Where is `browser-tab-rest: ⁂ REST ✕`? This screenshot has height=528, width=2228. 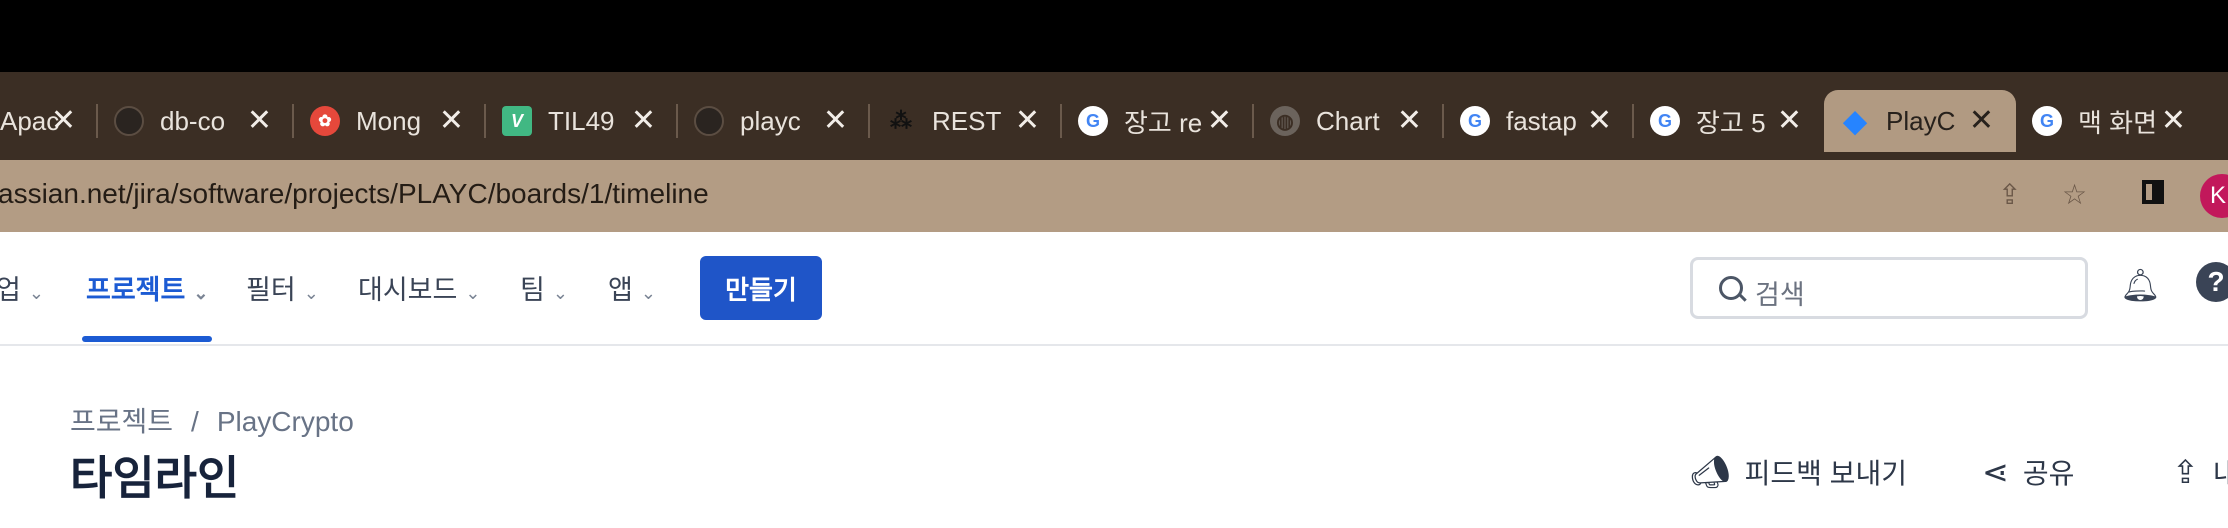
browser-tab-rest: ⁂ REST ✕ is located at coordinates (966, 121).